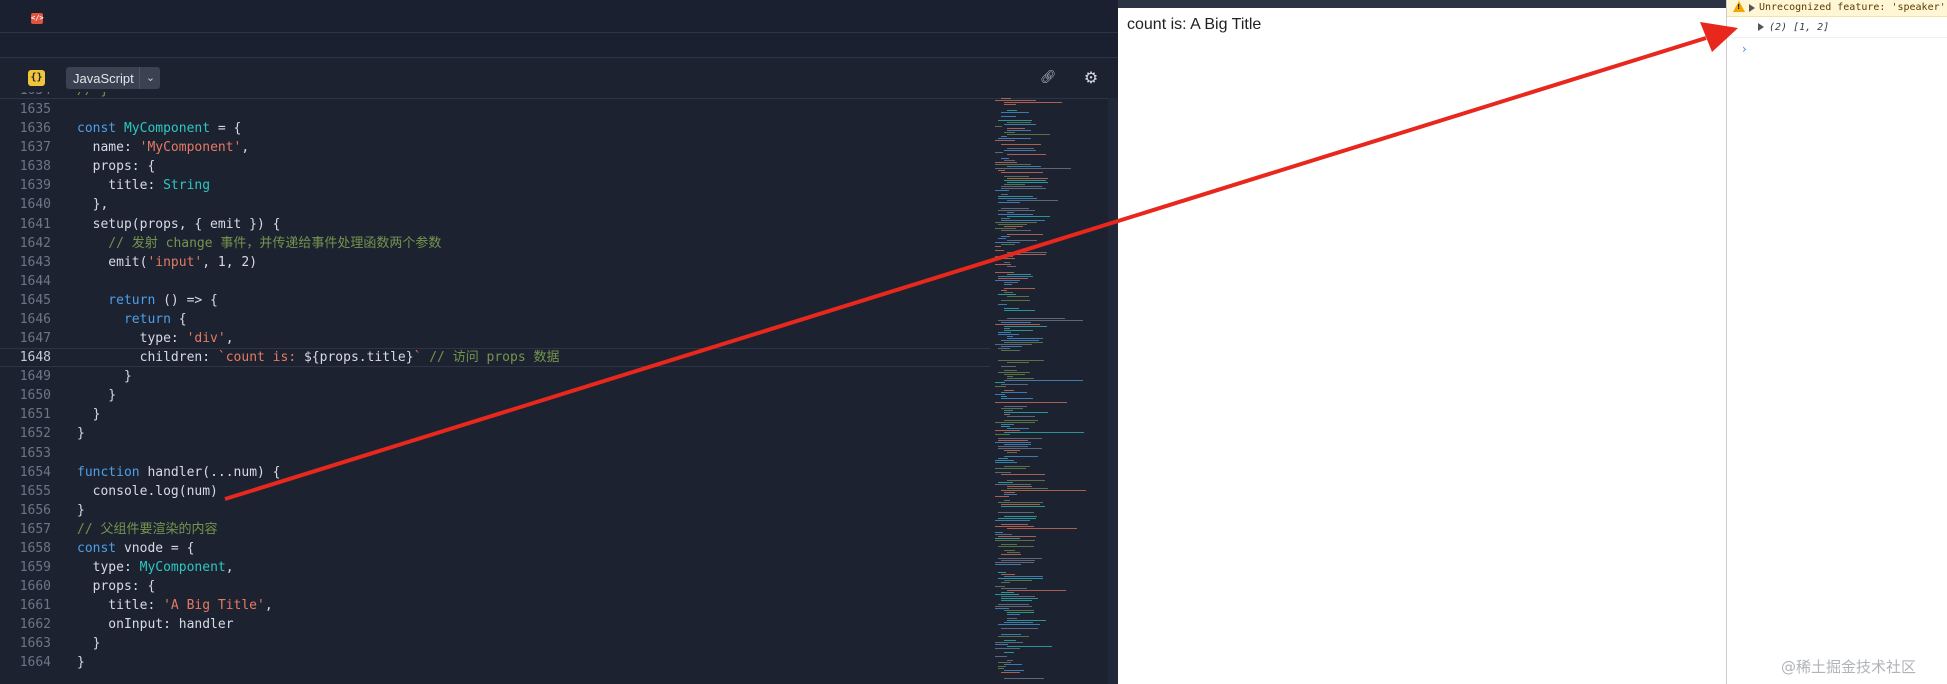 The image size is (1947, 684). What do you see at coordinates (108, 567) in the screenshot?
I see `code-token: type:` at bounding box center [108, 567].